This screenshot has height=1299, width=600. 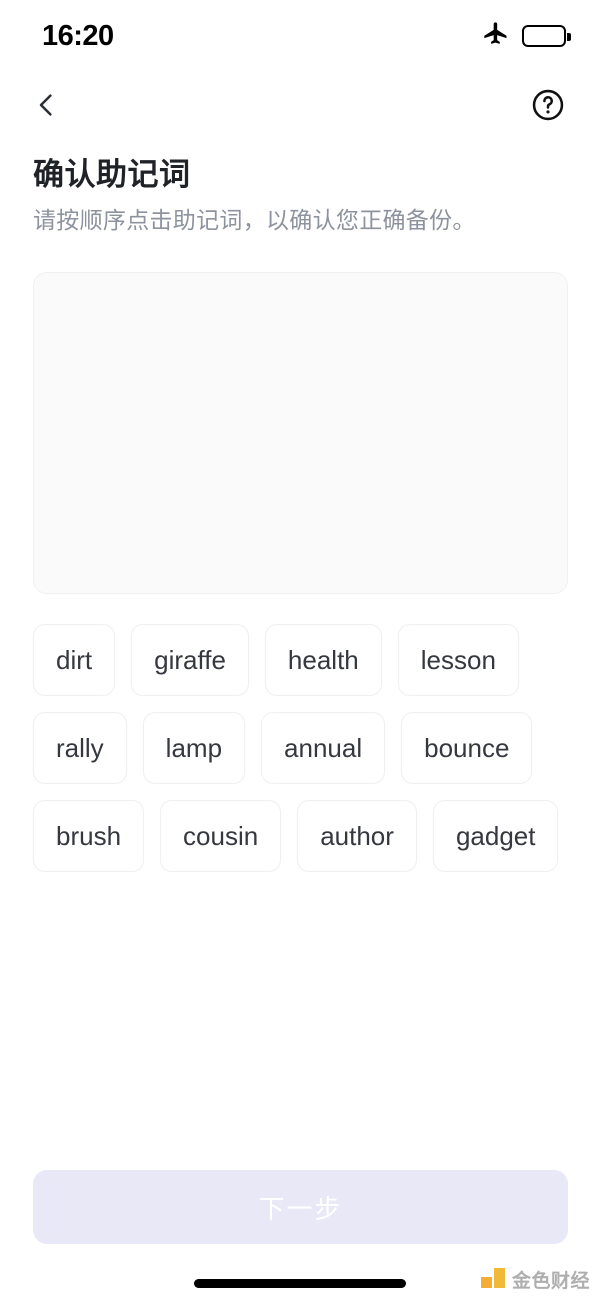 What do you see at coordinates (357, 836) in the screenshot?
I see `word-chip: author` at bounding box center [357, 836].